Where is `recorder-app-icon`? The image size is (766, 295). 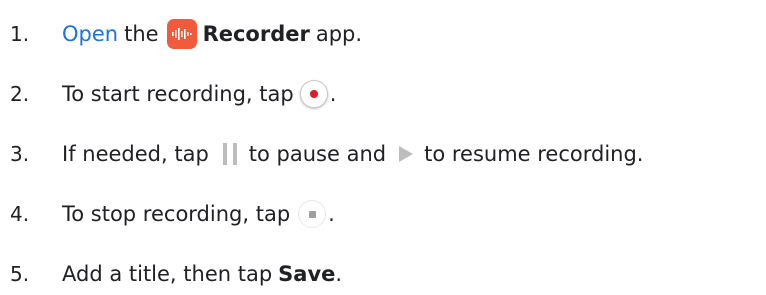
recorder-app-icon is located at coordinates (181, 34).